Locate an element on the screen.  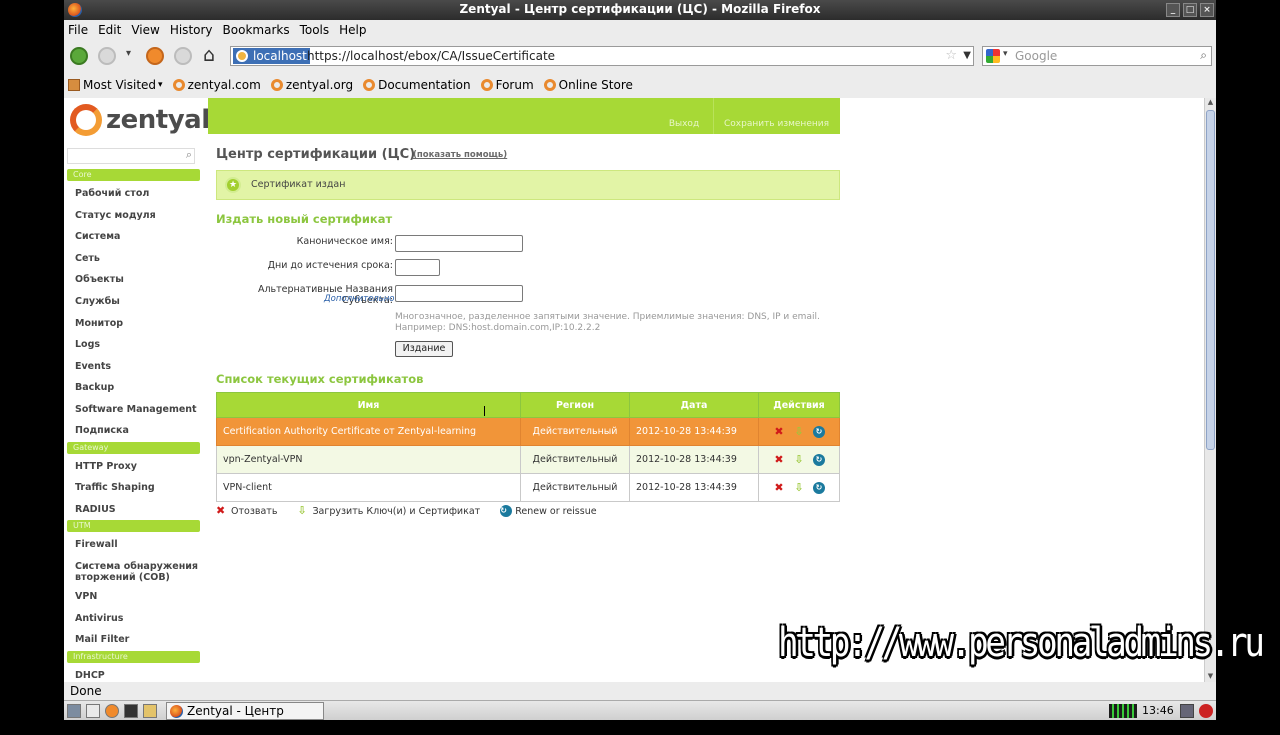
search-placeholder: Google is located at coordinates (1036, 56).